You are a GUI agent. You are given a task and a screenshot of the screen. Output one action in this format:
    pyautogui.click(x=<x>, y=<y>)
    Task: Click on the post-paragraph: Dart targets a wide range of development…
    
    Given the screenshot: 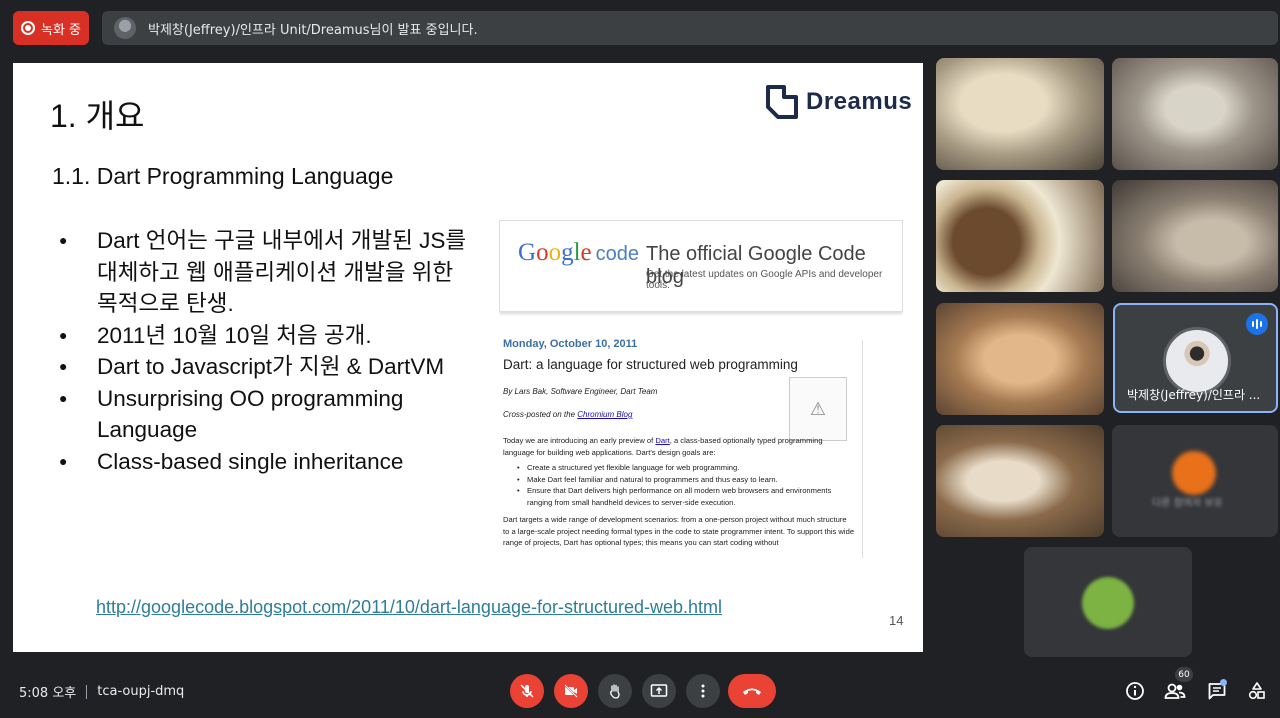 What is the action you would take?
    pyautogui.click(x=679, y=531)
    